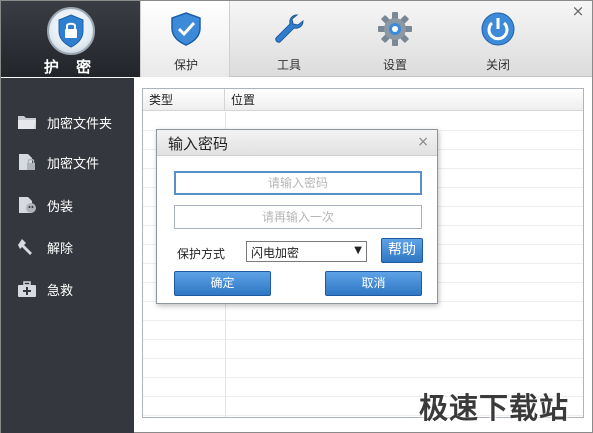 The height and width of the screenshot is (433, 593). What do you see at coordinates (60, 207) in the screenshot?
I see `sidebar-item-label: 伪装` at bounding box center [60, 207].